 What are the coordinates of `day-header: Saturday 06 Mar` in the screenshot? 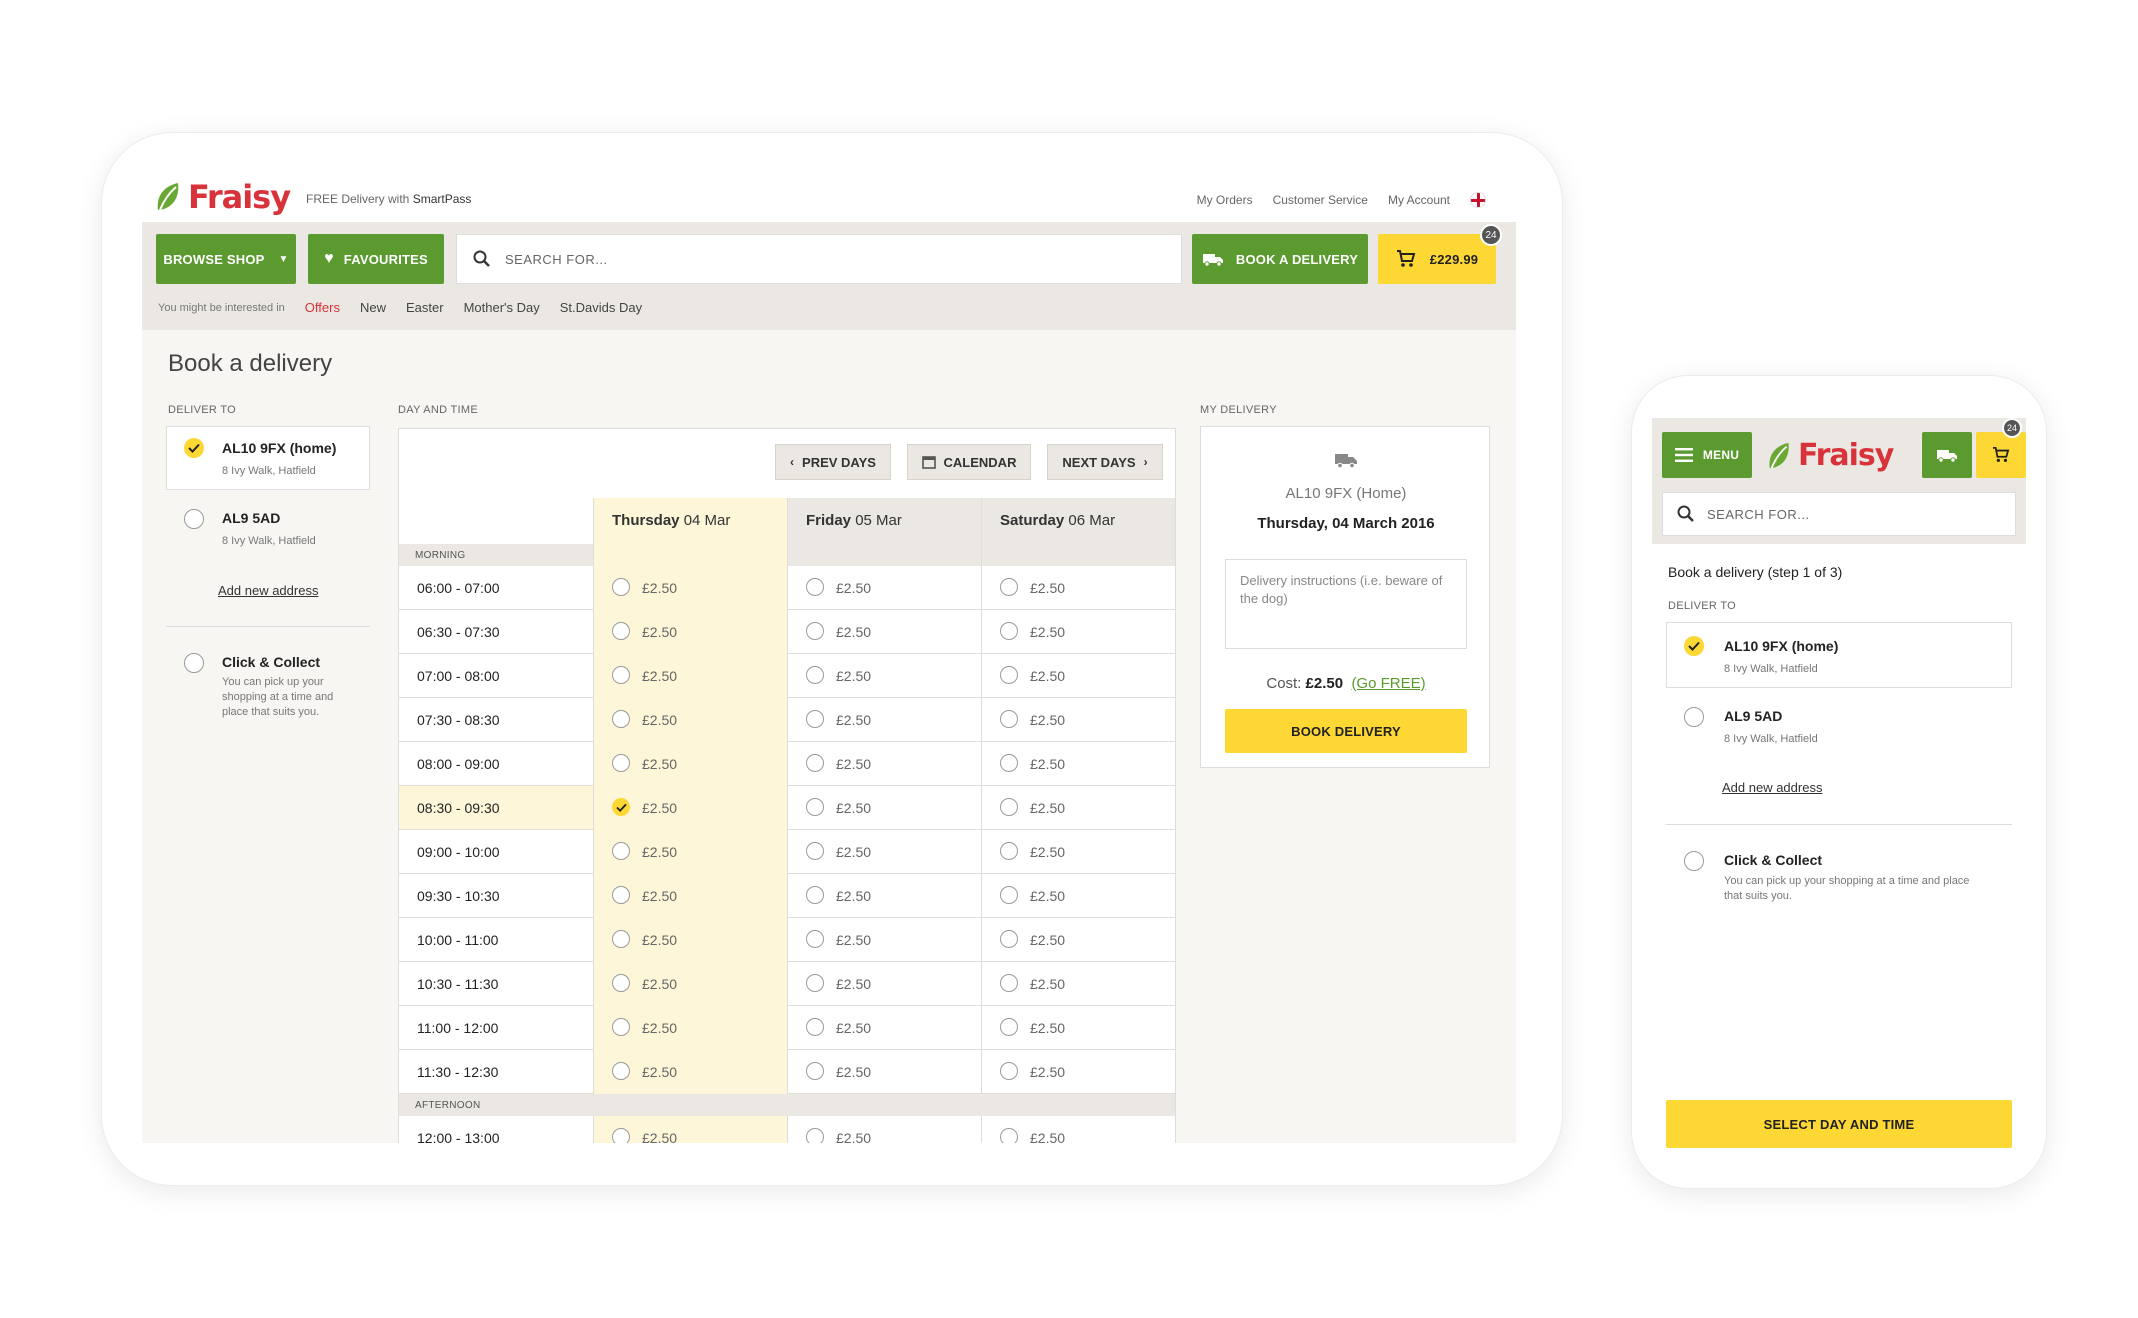 It's located at (1078, 532).